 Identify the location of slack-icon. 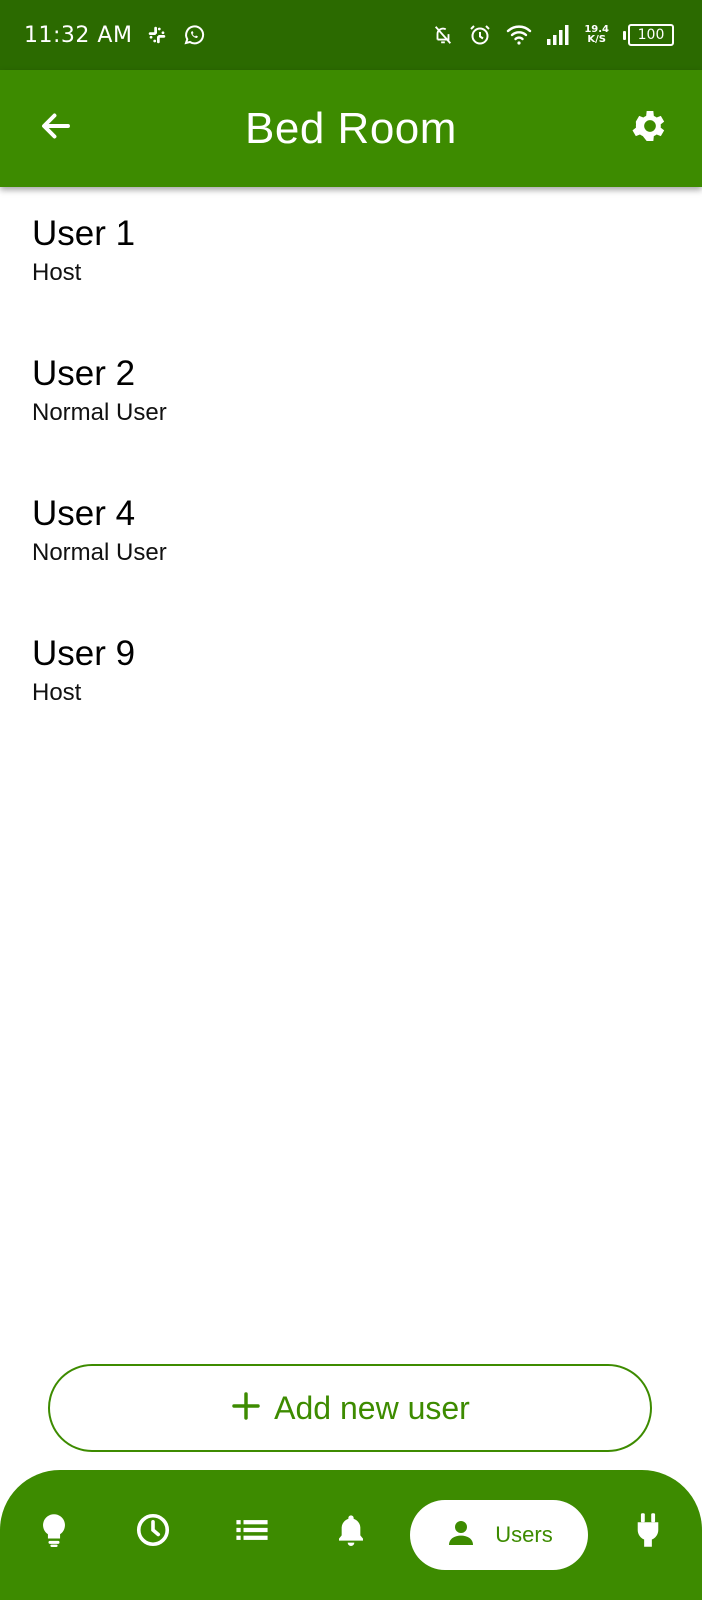
(157, 35).